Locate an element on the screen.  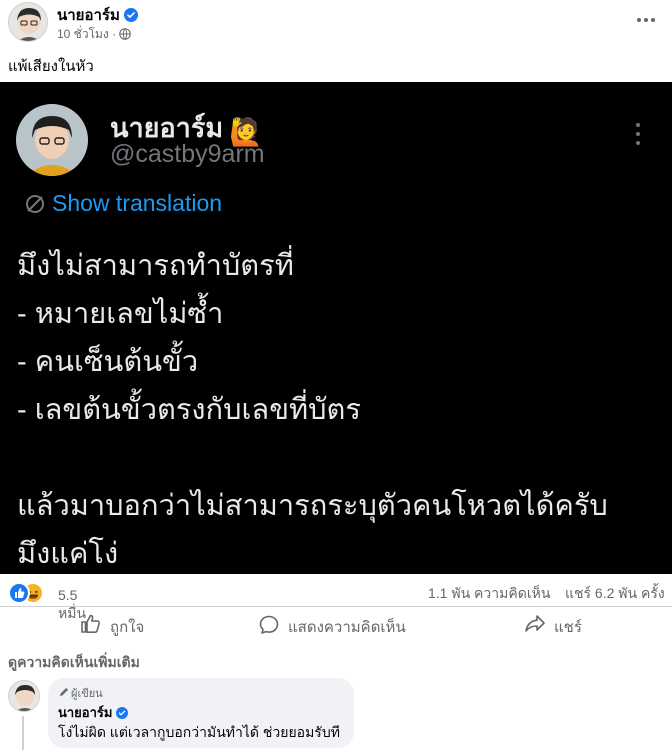
post-author: นายอาร์ม is located at coordinates (97, 15).